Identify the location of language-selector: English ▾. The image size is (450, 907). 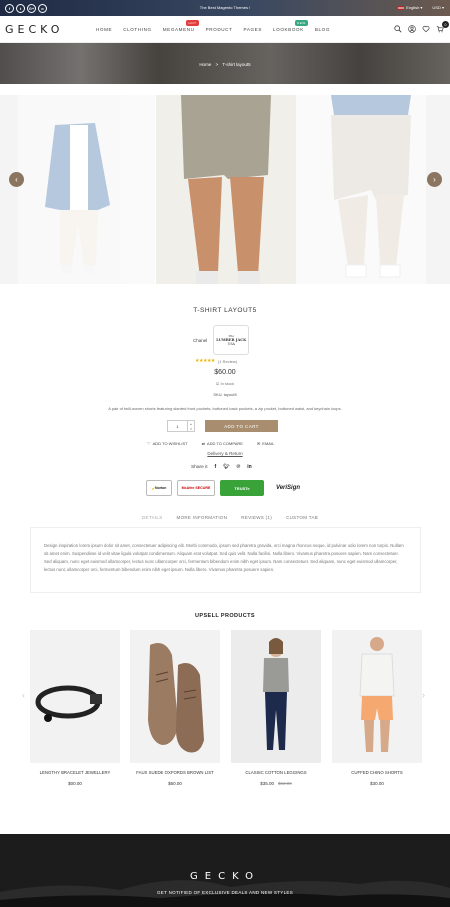
(410, 7).